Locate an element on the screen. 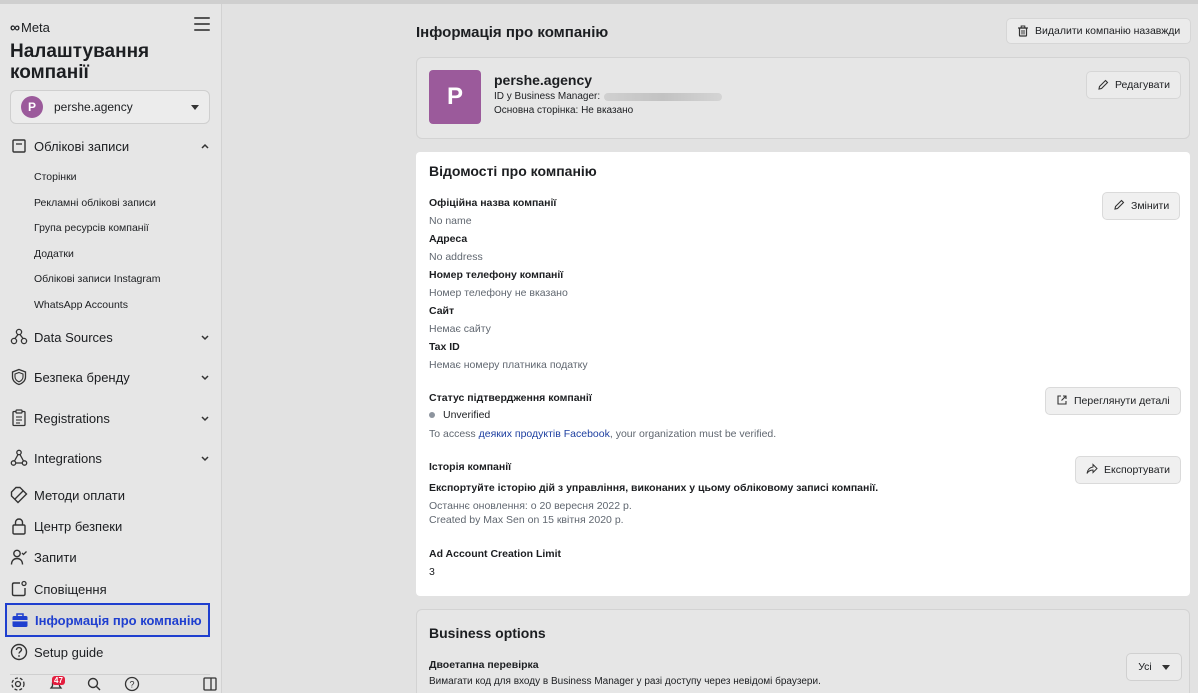  accounts-icon is located at coordinates (19, 146).